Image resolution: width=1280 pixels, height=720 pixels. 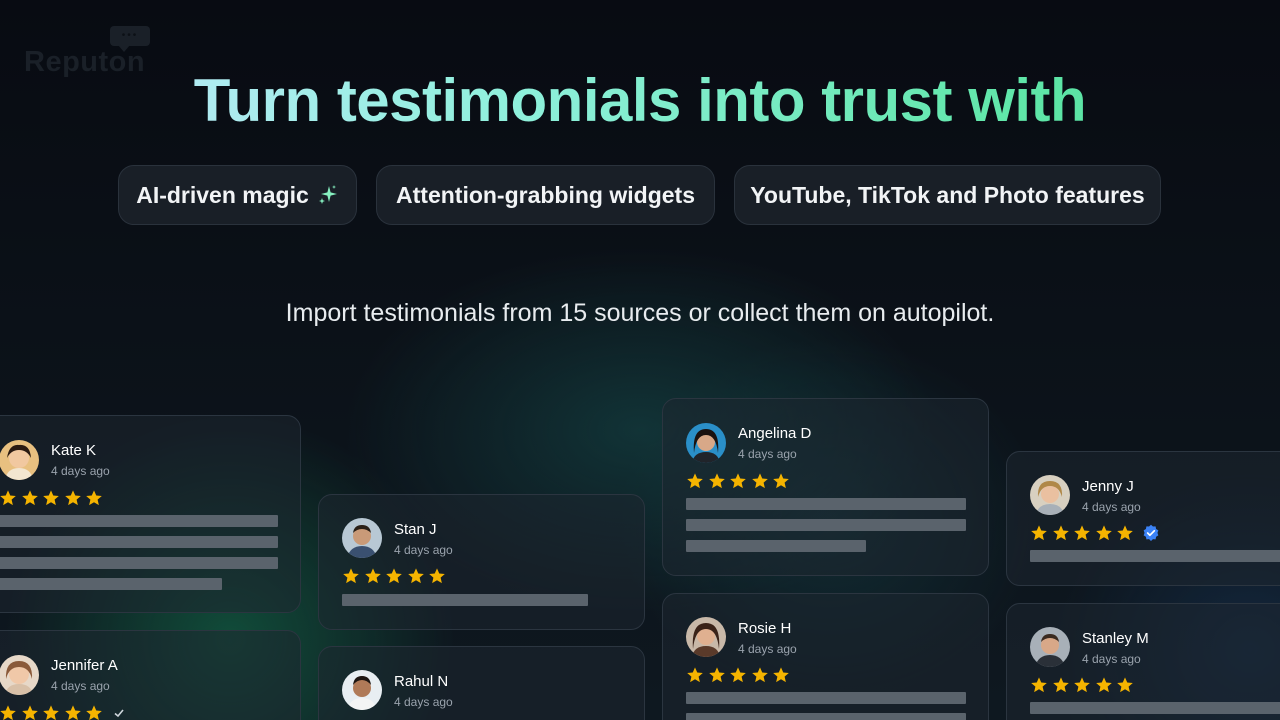 I want to click on feature-pill-label: Attention-grabbing widgets, so click(x=545, y=194).